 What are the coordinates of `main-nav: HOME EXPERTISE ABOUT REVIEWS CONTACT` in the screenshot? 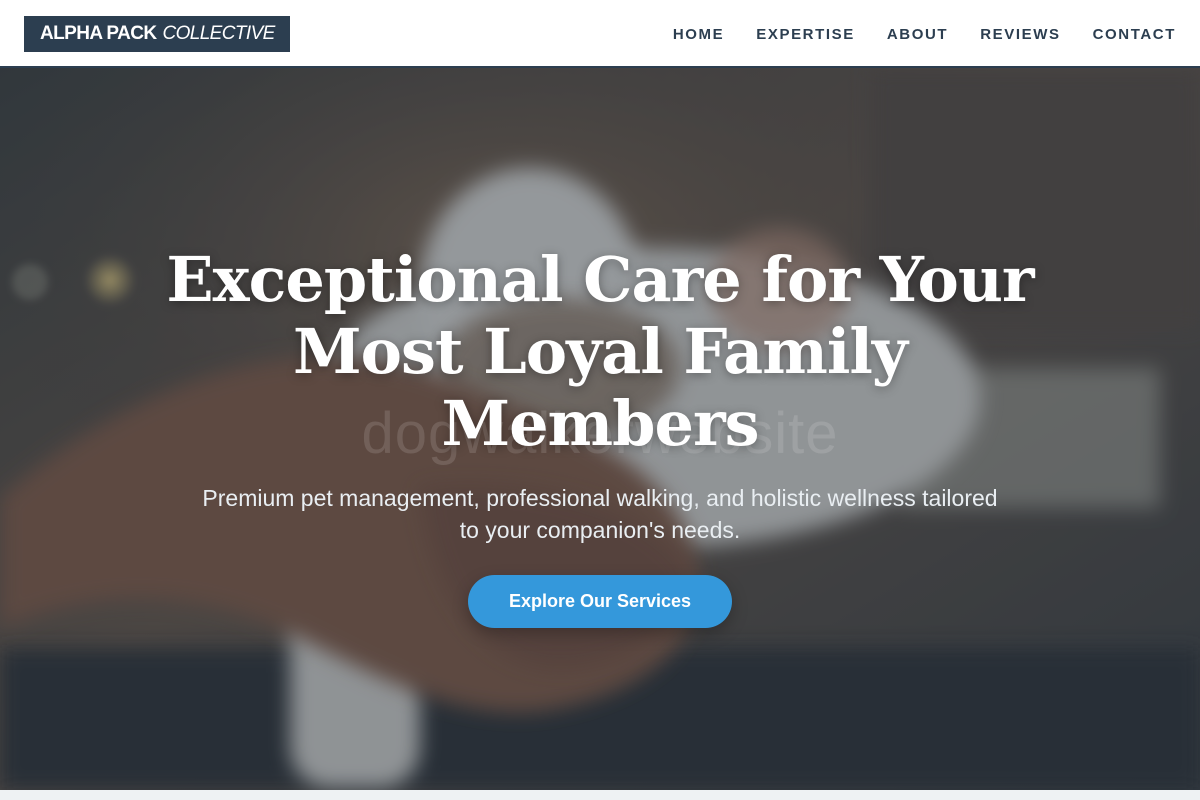 It's located at (924, 34).